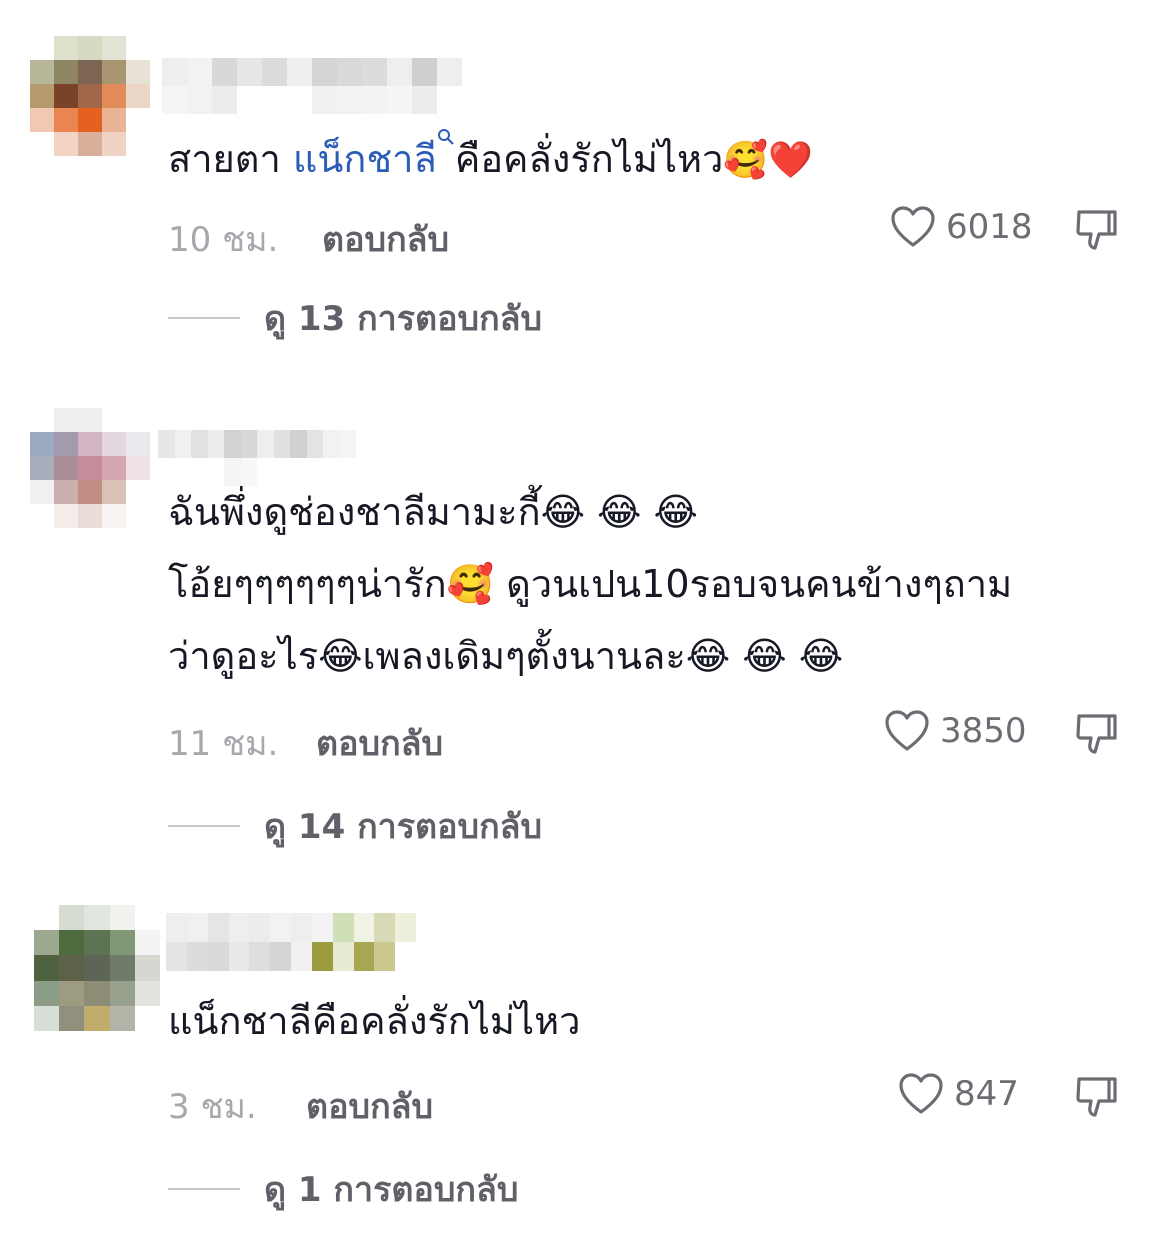  I want to click on view-replies-button: ดู 1 การตอบกลับ, so click(418, 1189).